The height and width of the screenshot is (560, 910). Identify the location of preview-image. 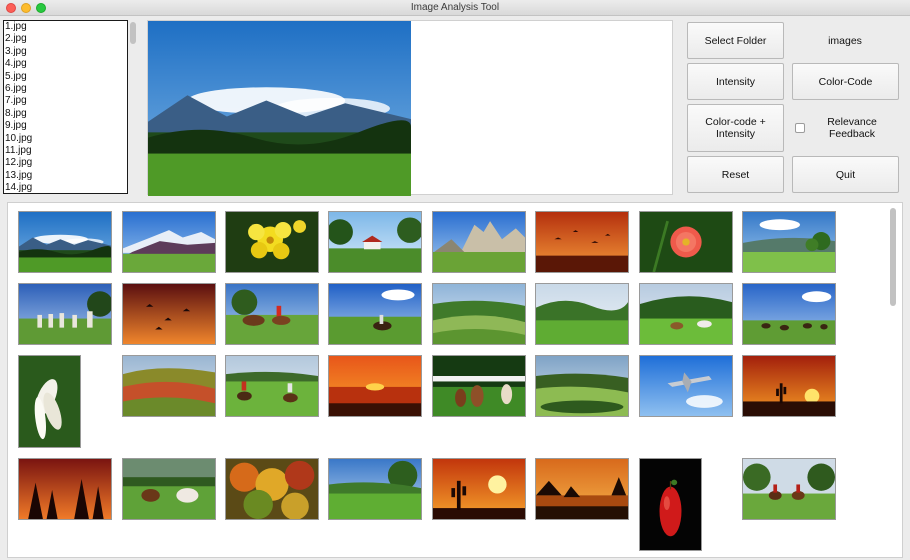
(279, 108).